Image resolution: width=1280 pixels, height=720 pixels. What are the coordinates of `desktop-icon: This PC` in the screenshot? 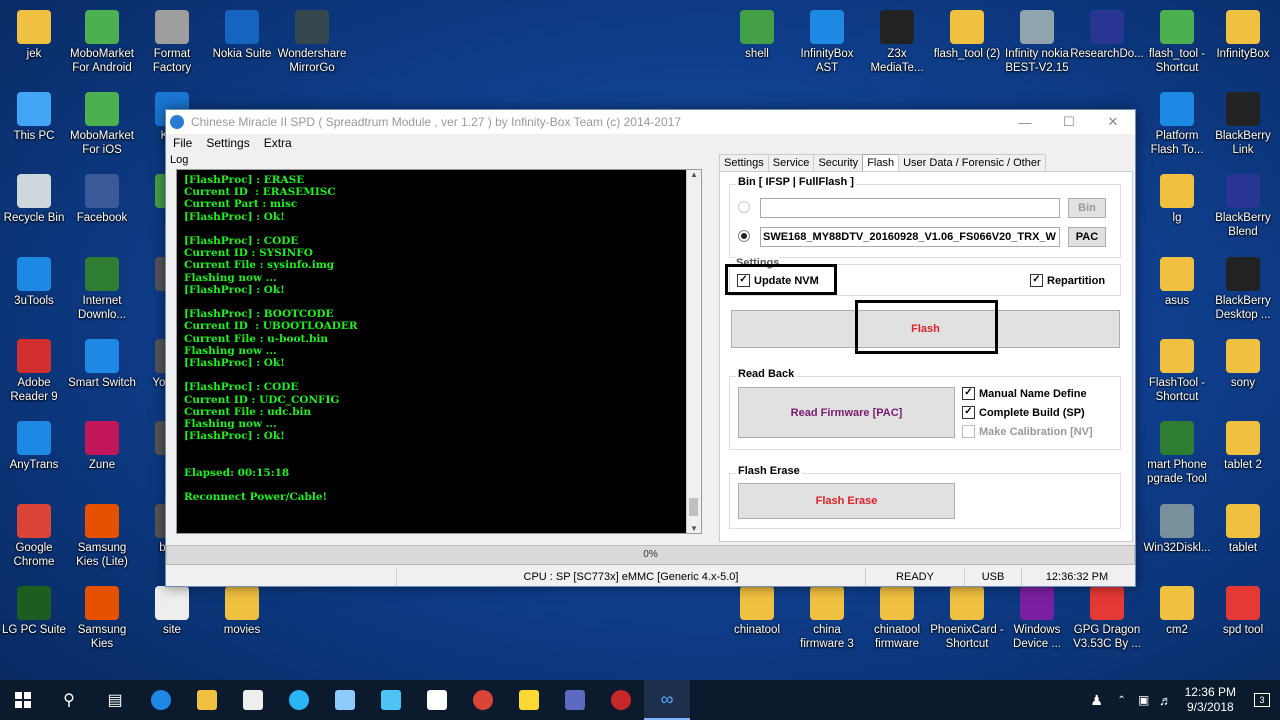 It's located at (35, 117).